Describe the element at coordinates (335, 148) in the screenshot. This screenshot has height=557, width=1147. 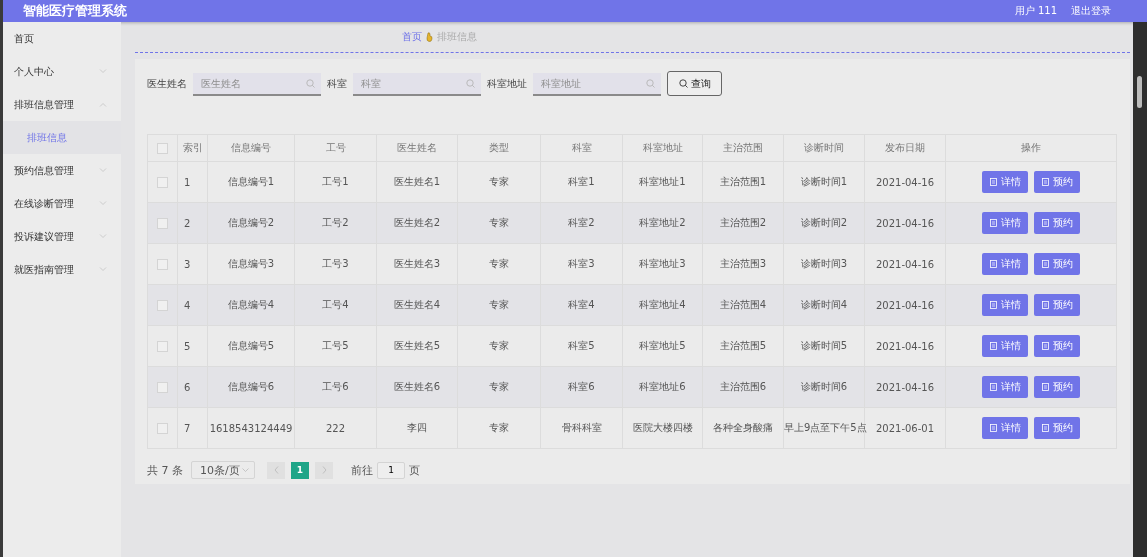
I see `column-header: 工号` at that location.